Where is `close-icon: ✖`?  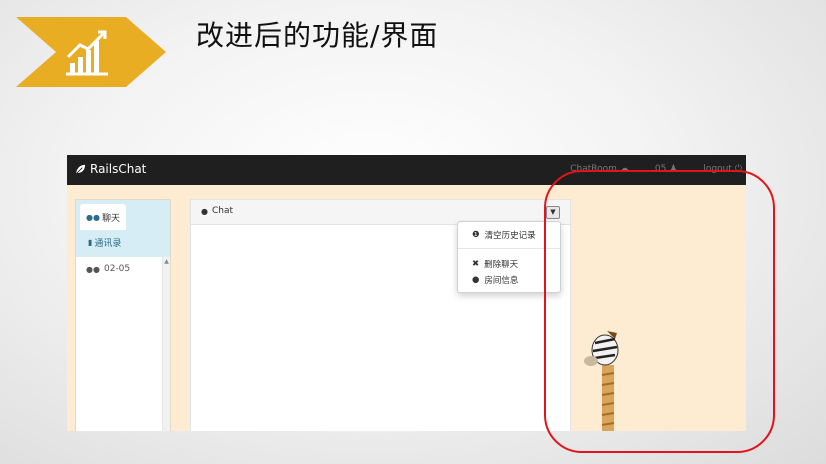 close-icon: ✖ is located at coordinates (476, 264).